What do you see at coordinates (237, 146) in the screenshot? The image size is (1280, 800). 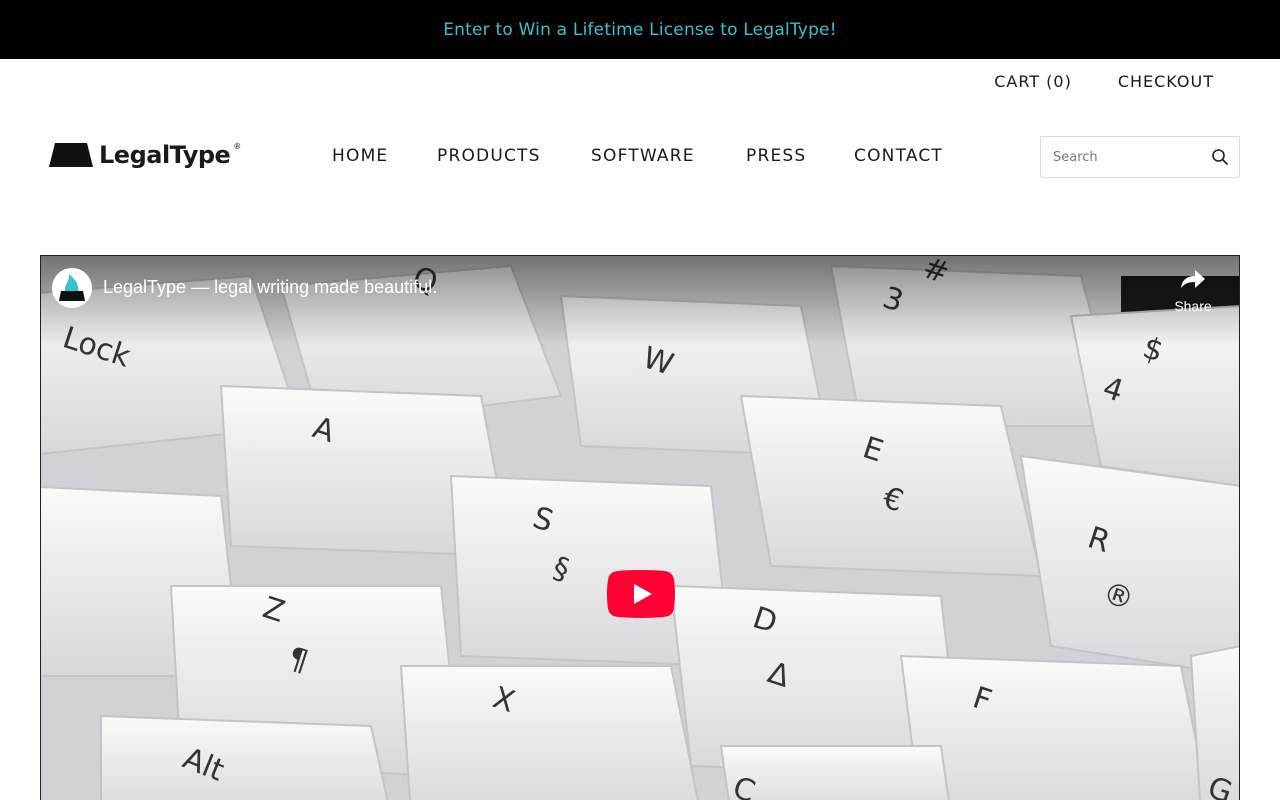 I see `registered-mark: ®` at bounding box center [237, 146].